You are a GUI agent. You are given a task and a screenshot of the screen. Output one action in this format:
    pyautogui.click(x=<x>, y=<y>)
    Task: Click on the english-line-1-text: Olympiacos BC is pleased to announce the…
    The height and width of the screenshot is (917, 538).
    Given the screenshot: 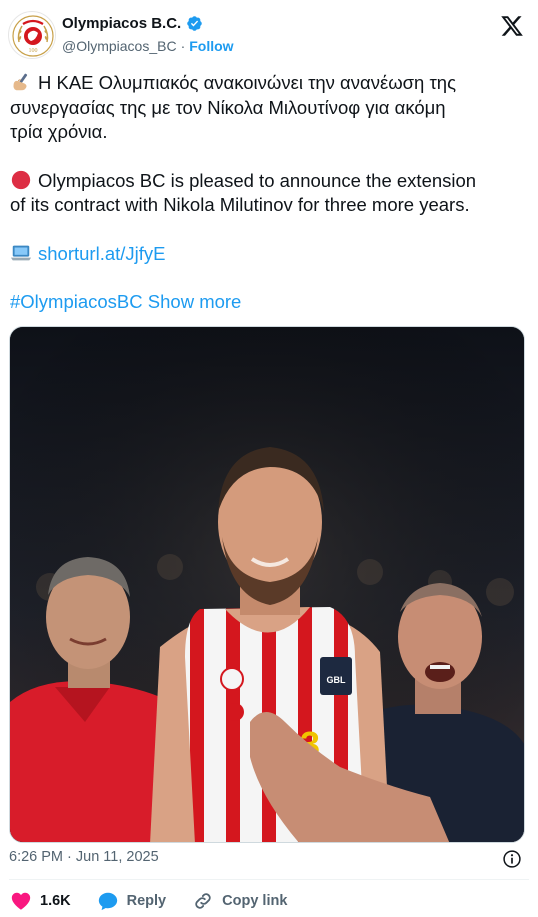 What is the action you would take?
    pyautogui.click(x=257, y=180)
    